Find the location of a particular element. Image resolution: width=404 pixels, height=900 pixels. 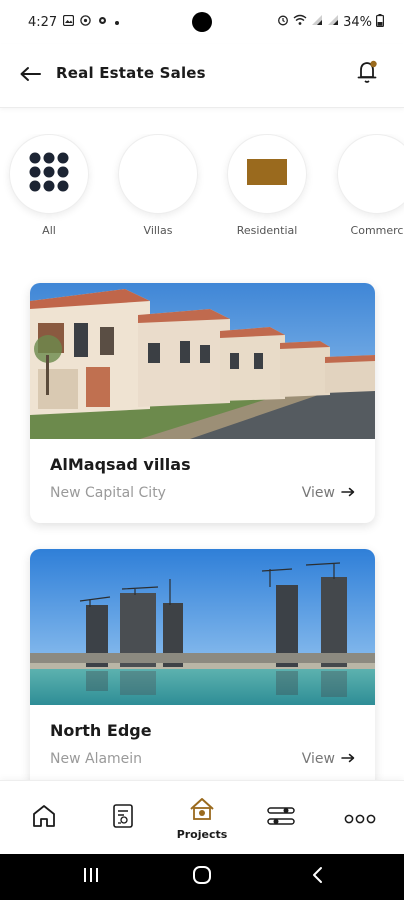

home-circle-icon is located at coordinates (202, 877).